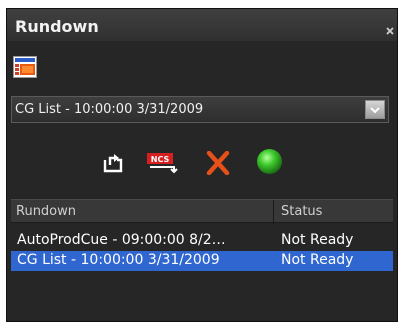  I want to click on close-icon, so click(390, 28).